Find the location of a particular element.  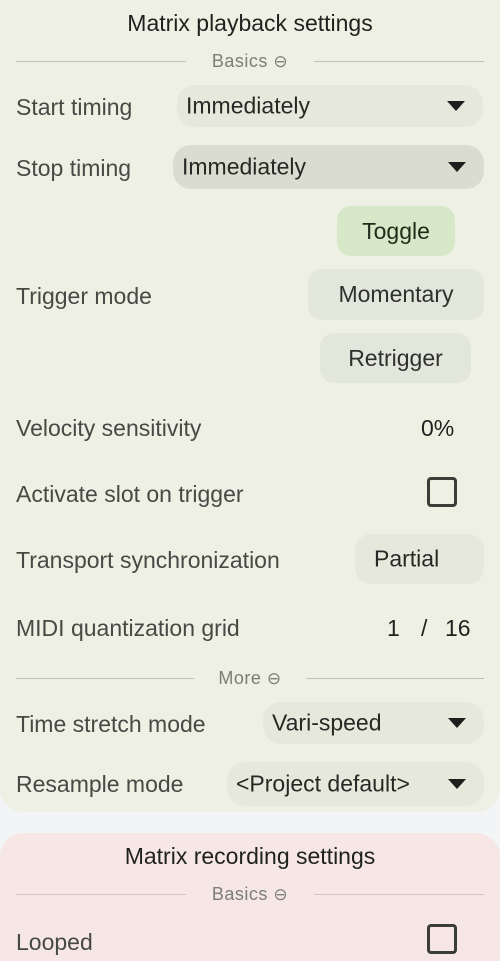

trigger-mode-momentary-button: Momentary is located at coordinates (396, 294).